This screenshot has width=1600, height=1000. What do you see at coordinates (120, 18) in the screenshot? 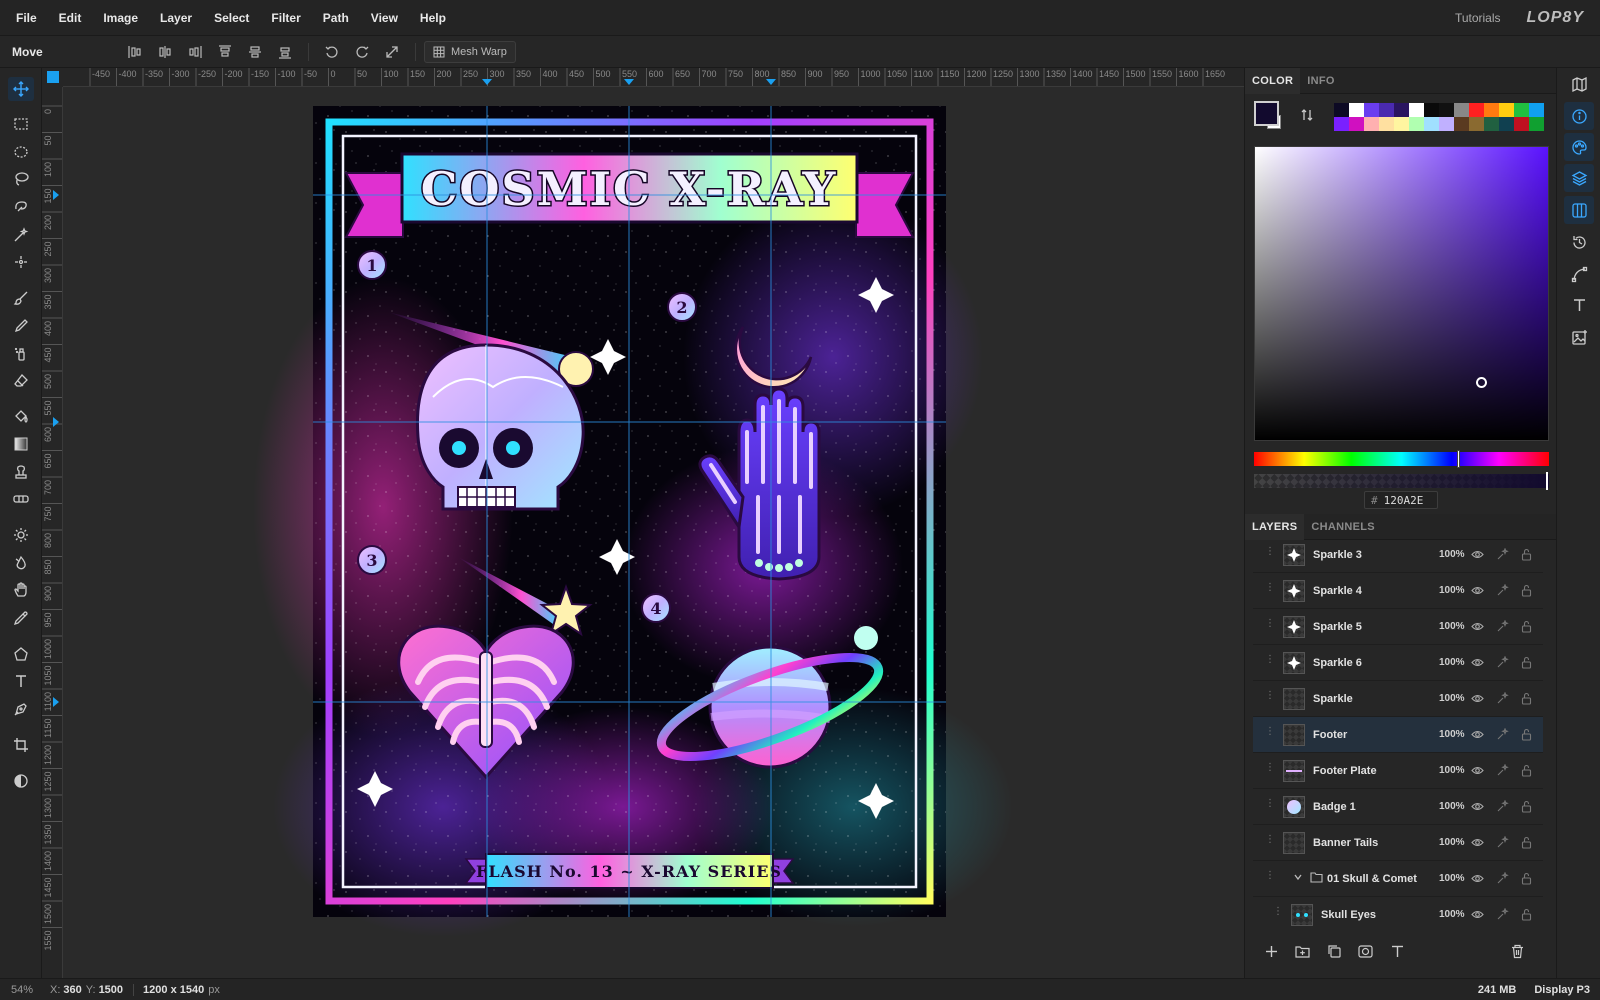
I see `menu-image: Image` at bounding box center [120, 18].